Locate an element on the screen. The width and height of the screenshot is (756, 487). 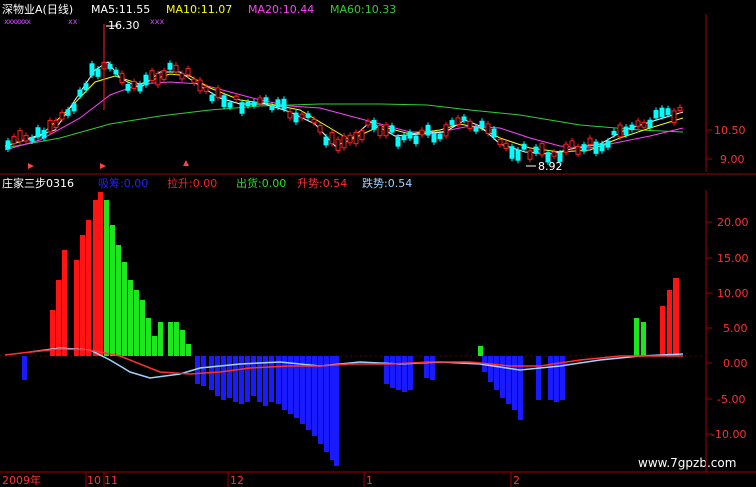
uptrend-line is located at coordinates (343, 361).